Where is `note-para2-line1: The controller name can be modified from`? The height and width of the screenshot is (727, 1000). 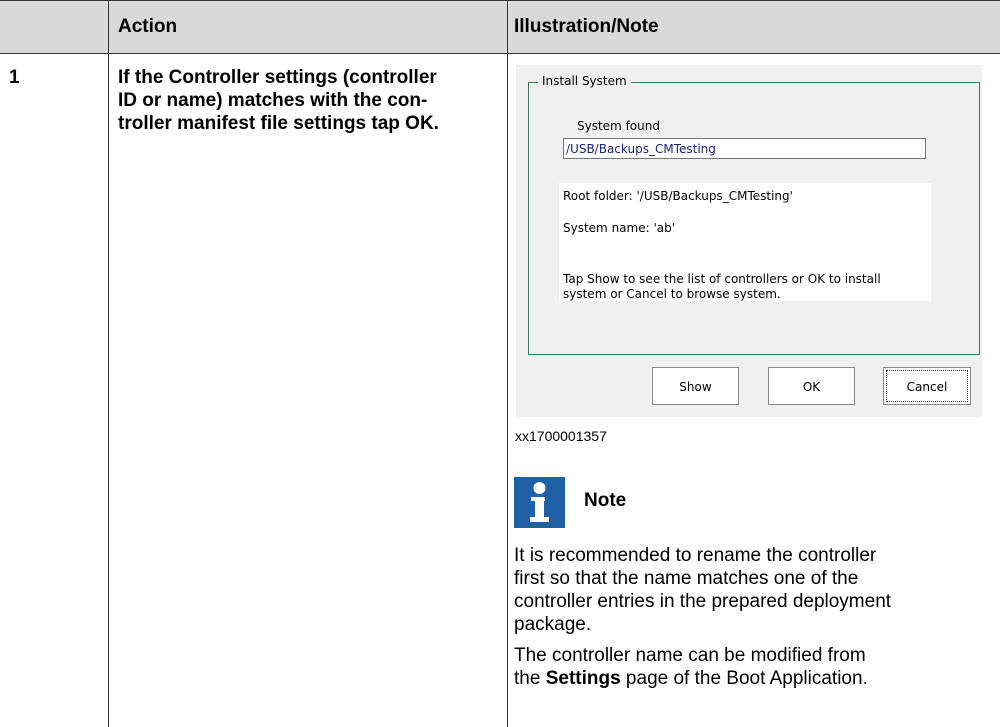
note-para2-line1: The controller name can be modified from is located at coordinates (690, 655).